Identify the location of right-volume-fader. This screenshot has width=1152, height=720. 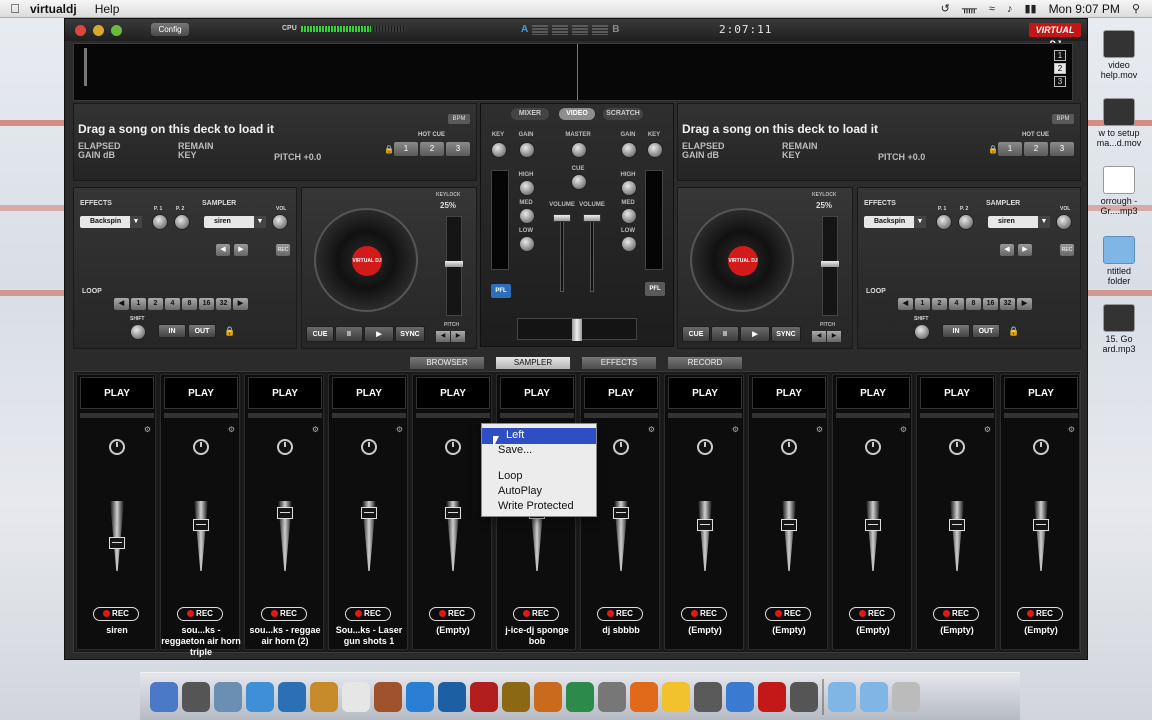
(592, 218).